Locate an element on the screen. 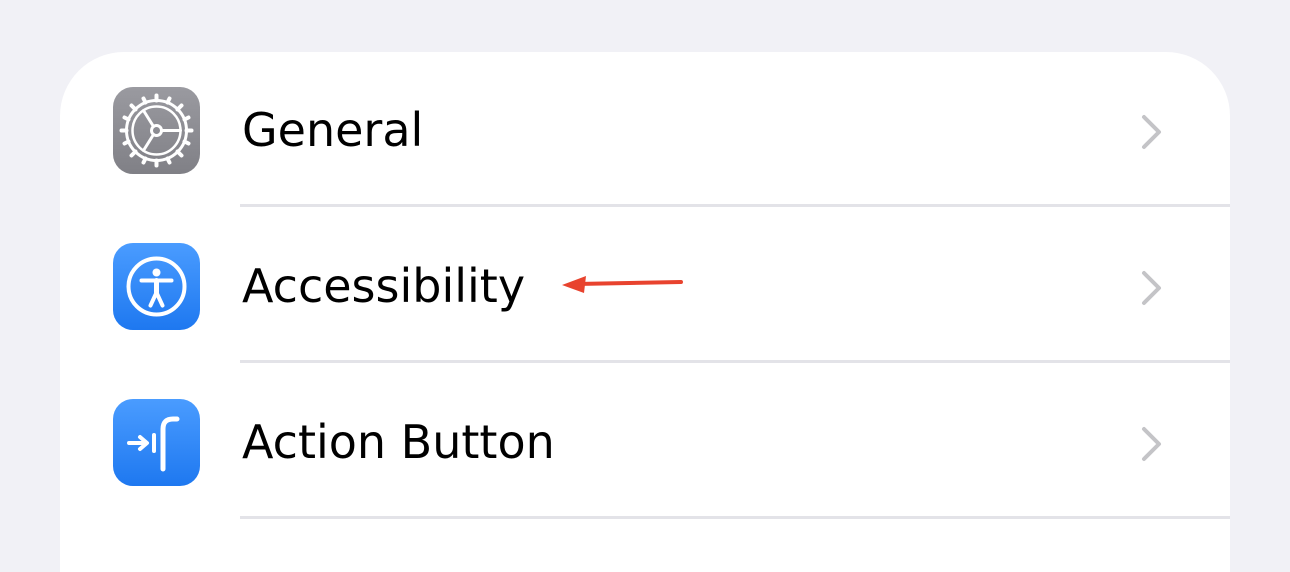 The image size is (1290, 572). action-button-icon is located at coordinates (156, 442).